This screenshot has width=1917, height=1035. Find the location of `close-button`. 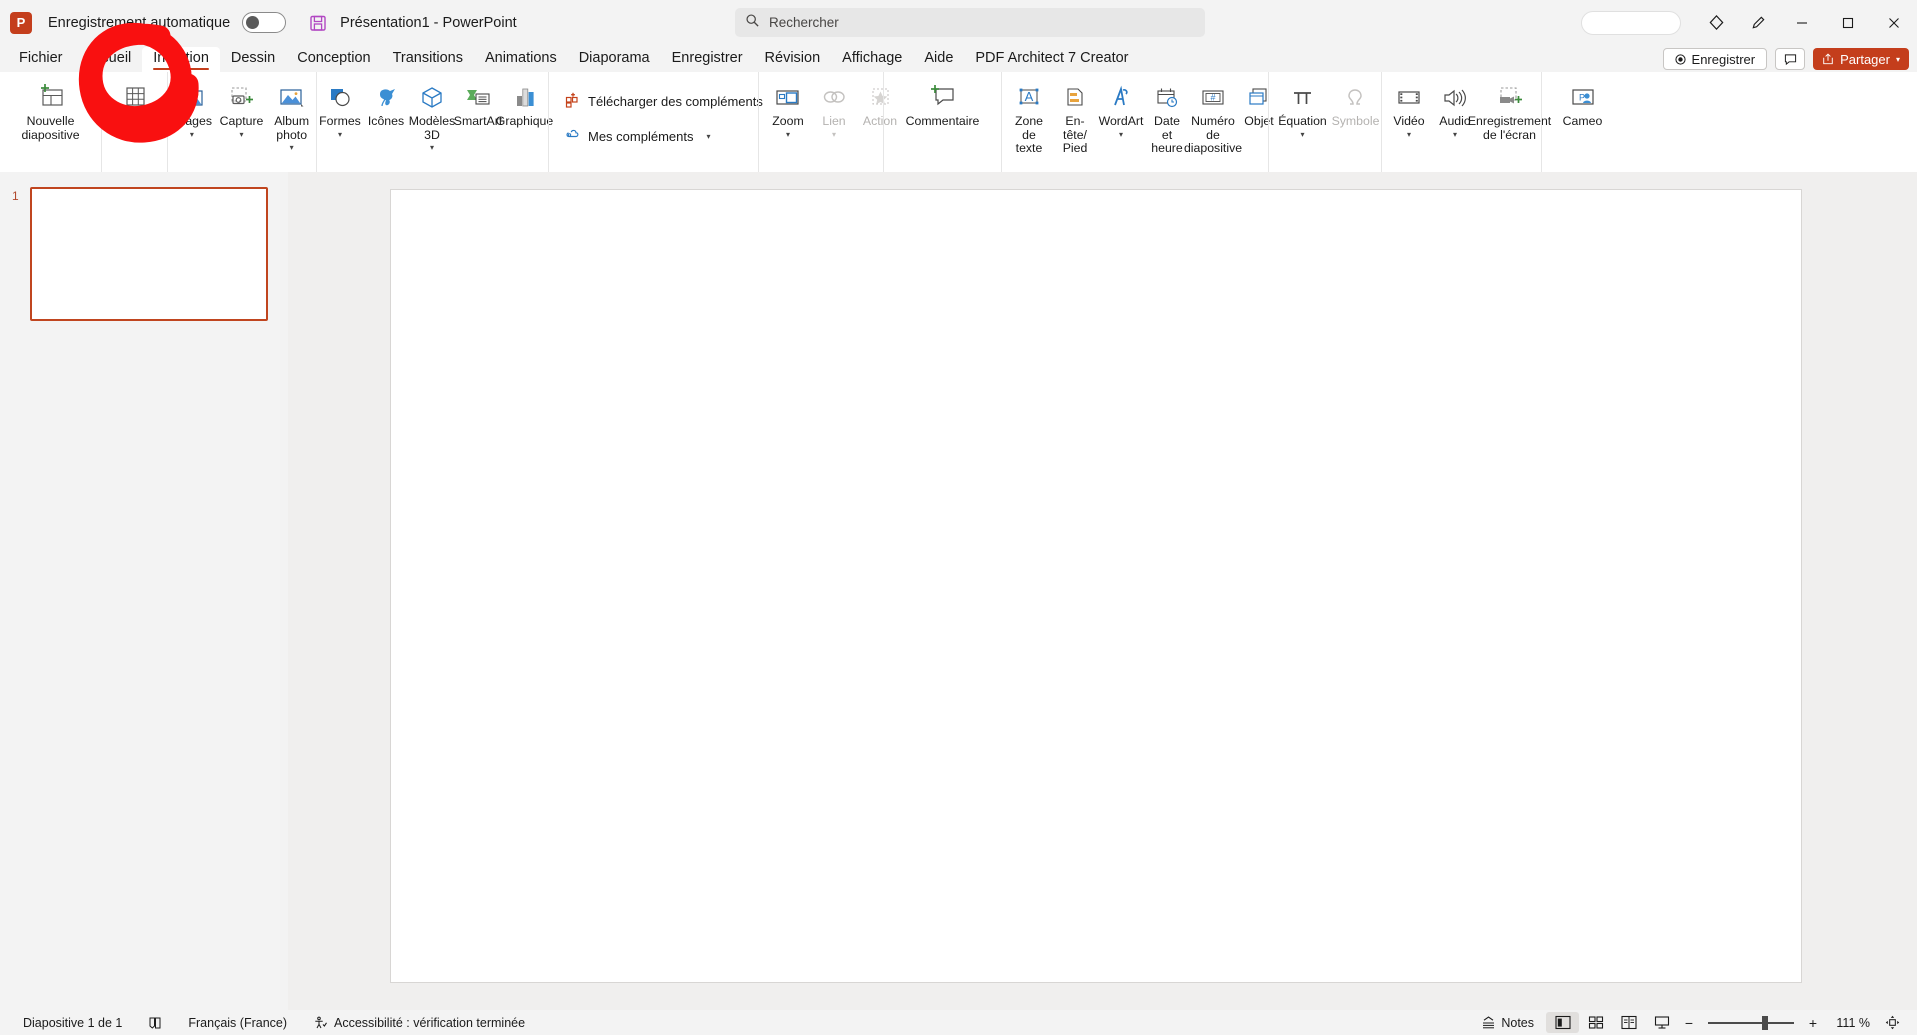

close-button is located at coordinates (1894, 22).